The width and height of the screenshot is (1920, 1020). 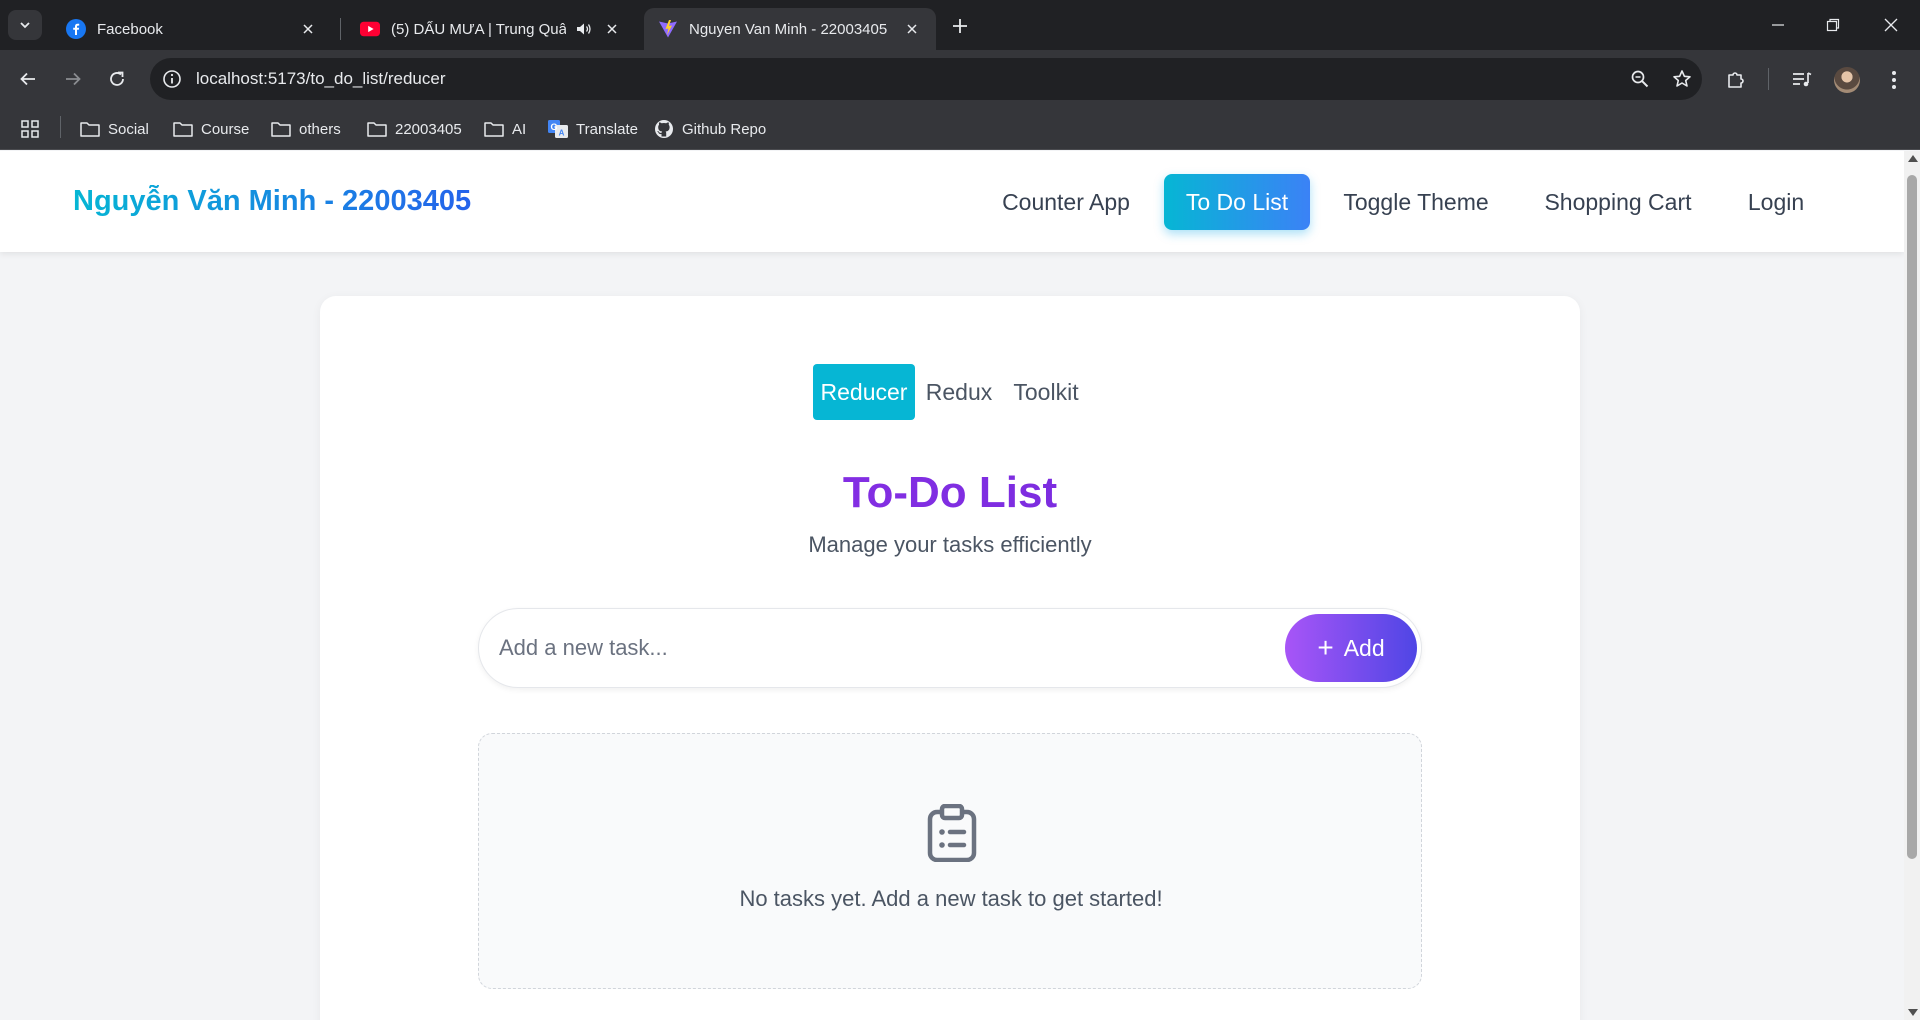 What do you see at coordinates (950, 544) in the screenshot?
I see `page-subtitle: Manage your tasks efficiently` at bounding box center [950, 544].